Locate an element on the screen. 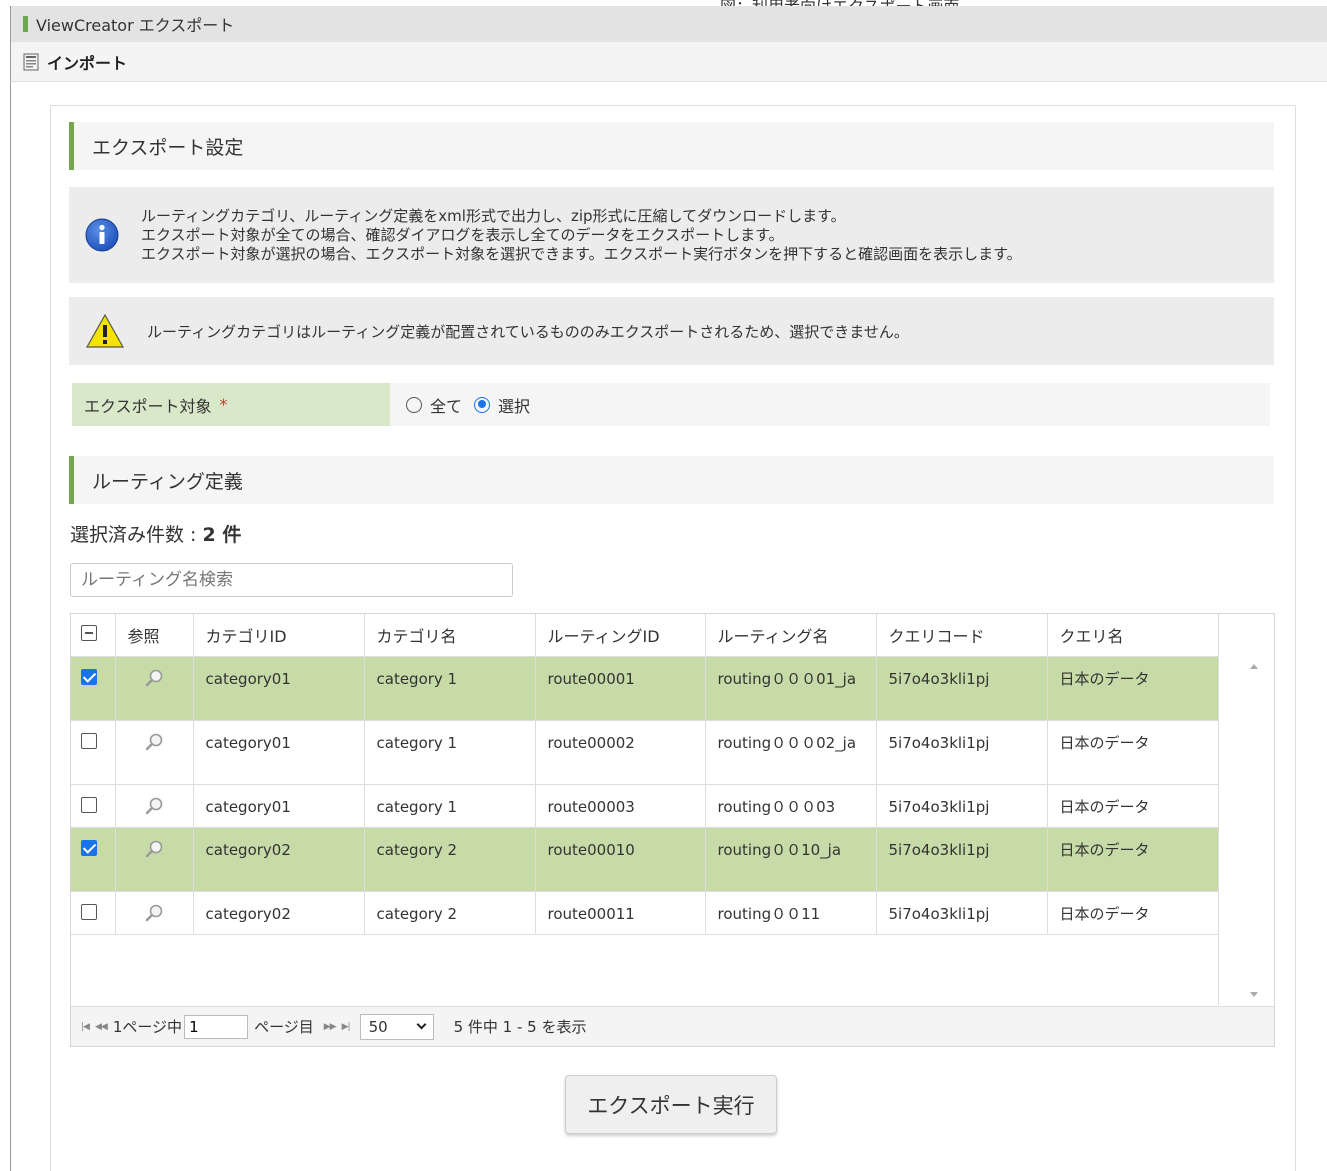 This screenshot has height=1171, width=1327. info-icon is located at coordinates (102, 235).